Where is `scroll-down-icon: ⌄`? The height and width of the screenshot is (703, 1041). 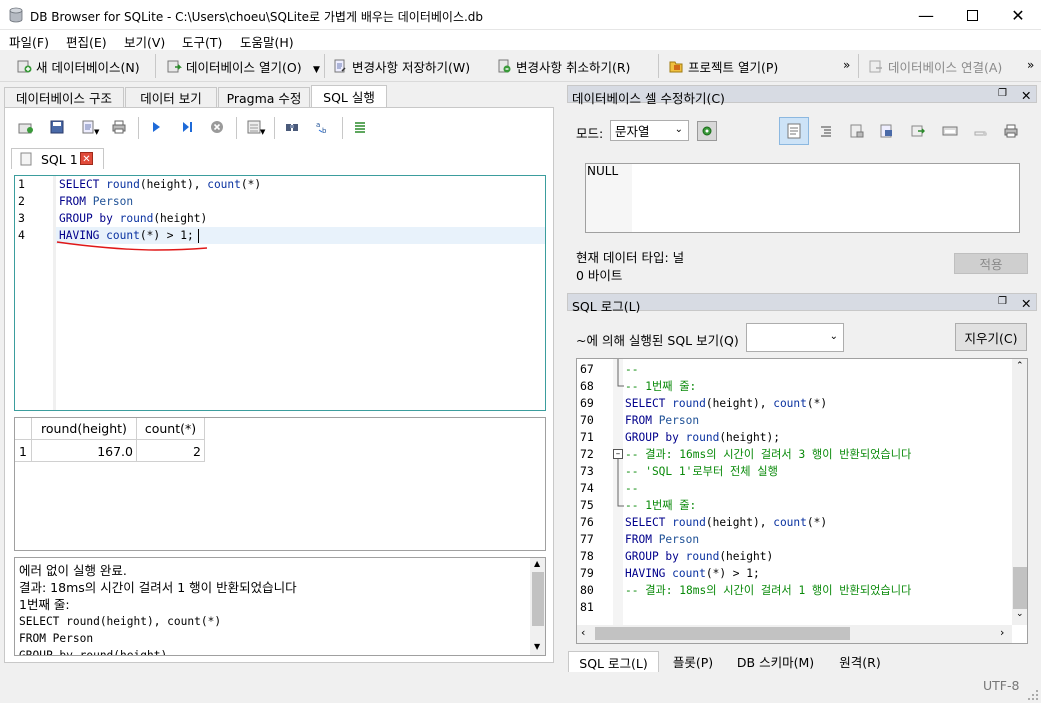
scroll-down-icon: ⌄ is located at coordinates (1020, 614).